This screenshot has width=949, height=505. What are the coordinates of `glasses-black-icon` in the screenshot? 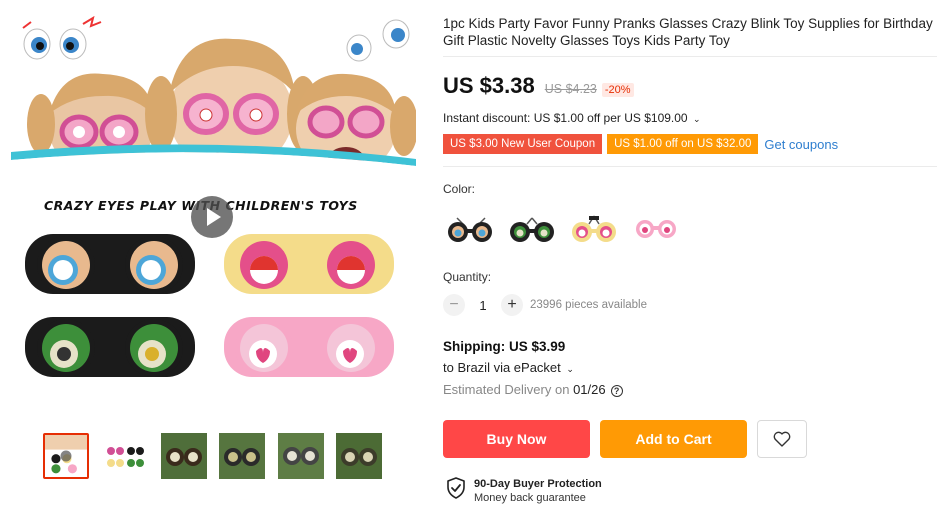 It's located at (470, 229).